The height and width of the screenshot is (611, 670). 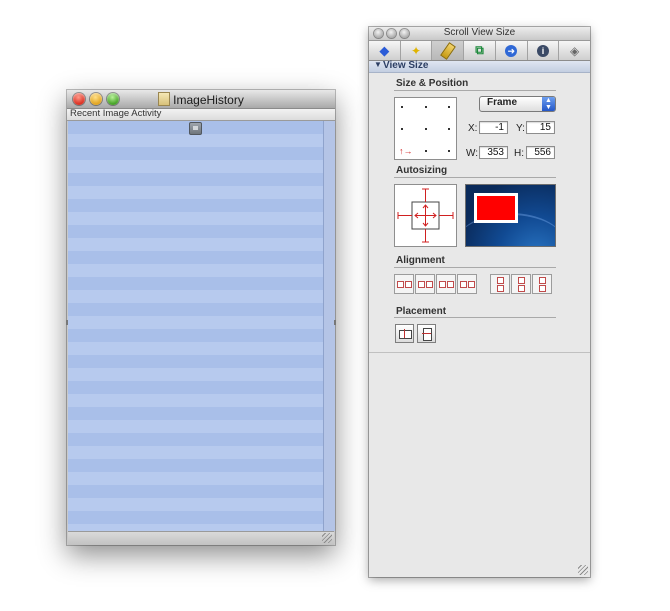 I want to click on connections-icon: ⧉, so click(x=479, y=50).